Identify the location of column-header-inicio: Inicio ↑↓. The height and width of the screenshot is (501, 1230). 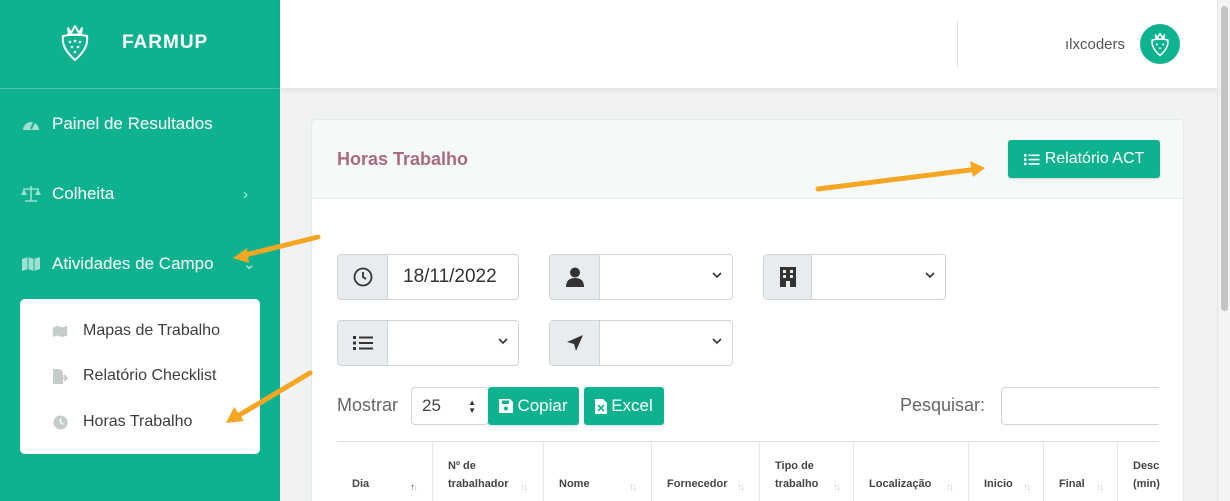
(1006, 471).